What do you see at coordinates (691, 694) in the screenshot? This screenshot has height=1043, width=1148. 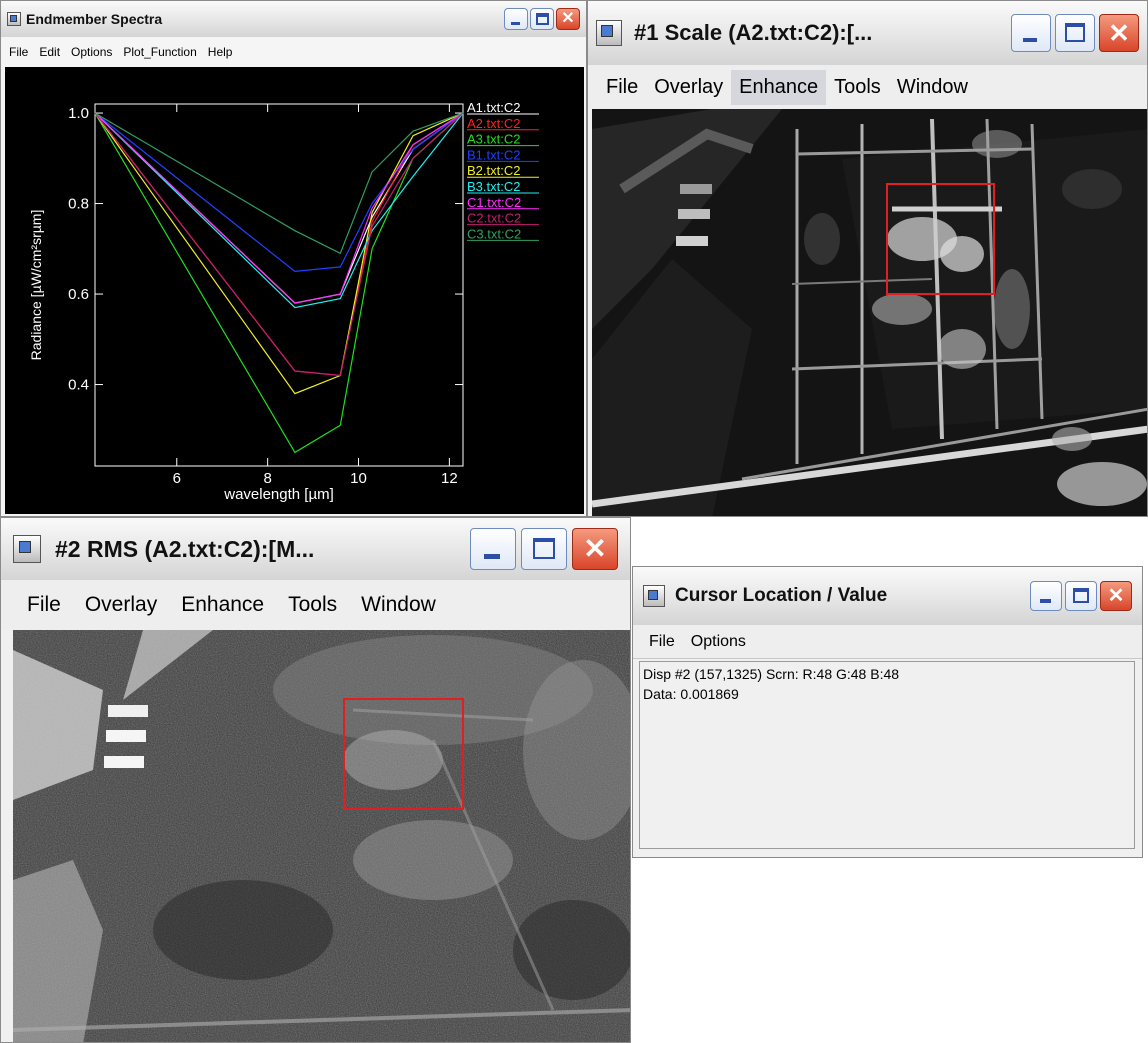 I see `cursor-data-text: Data: 0.001869` at bounding box center [691, 694].